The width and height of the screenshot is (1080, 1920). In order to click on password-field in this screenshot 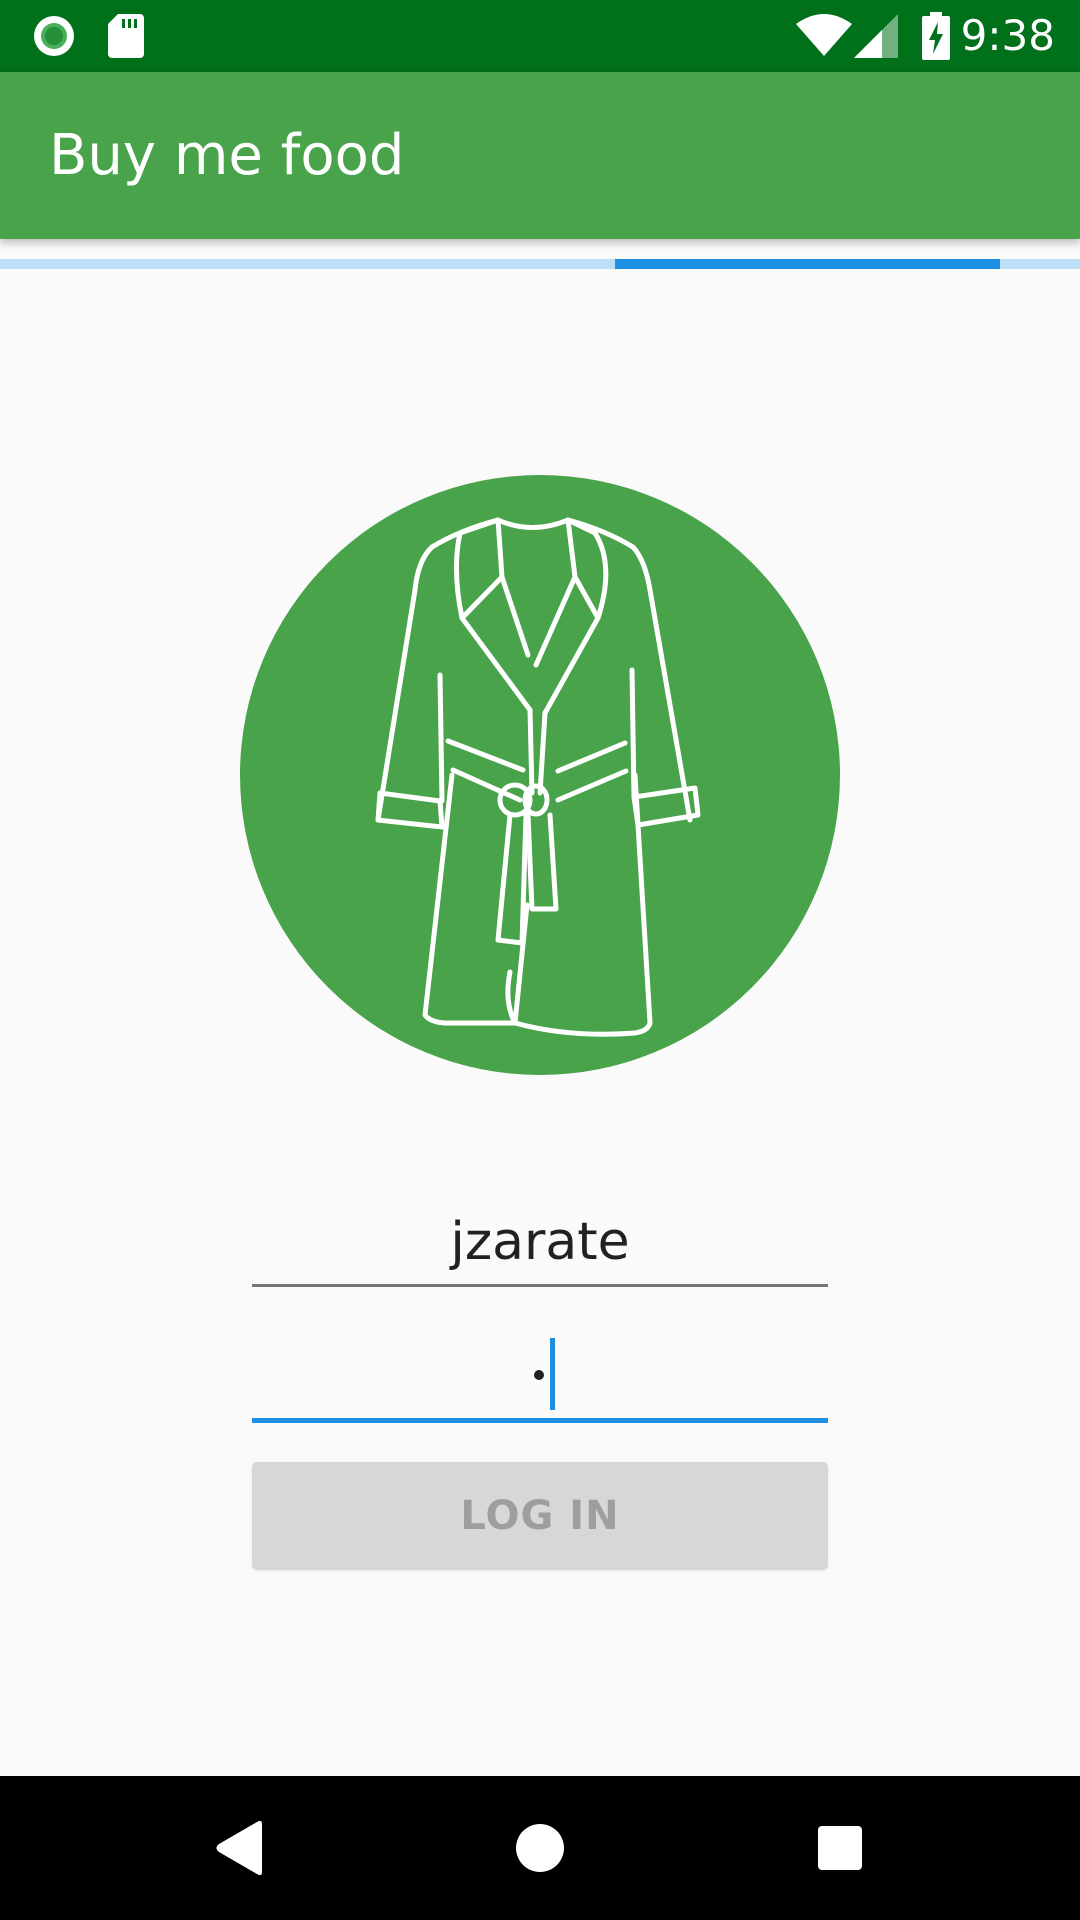, I will do `click(540, 1376)`.